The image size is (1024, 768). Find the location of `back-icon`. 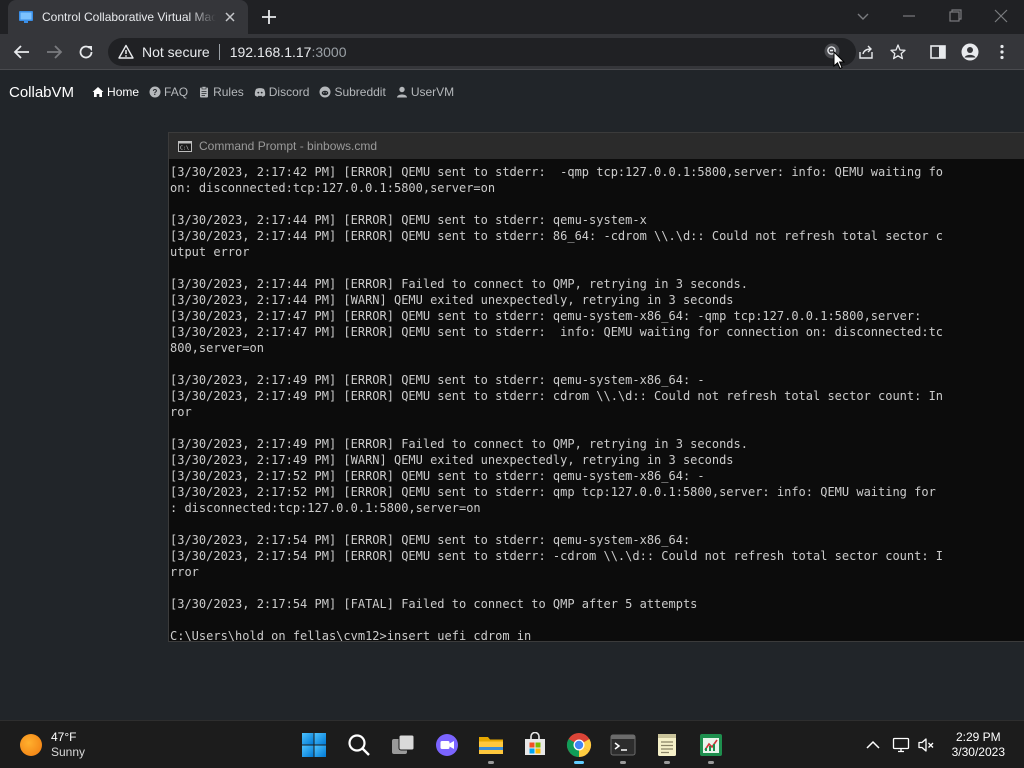

back-icon is located at coordinates (22, 52).